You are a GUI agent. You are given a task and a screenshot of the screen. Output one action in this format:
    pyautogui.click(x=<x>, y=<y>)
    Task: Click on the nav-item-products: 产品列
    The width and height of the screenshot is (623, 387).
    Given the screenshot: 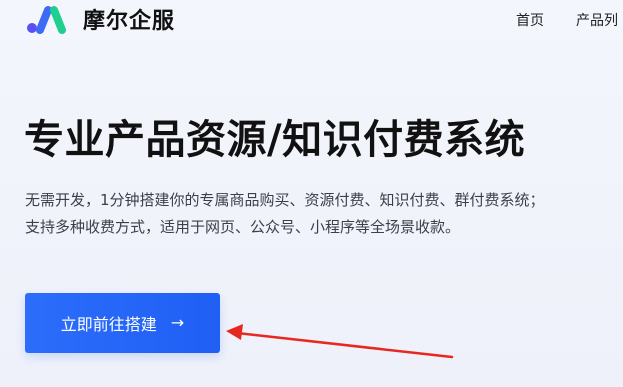 What is the action you would take?
    pyautogui.click(x=597, y=20)
    